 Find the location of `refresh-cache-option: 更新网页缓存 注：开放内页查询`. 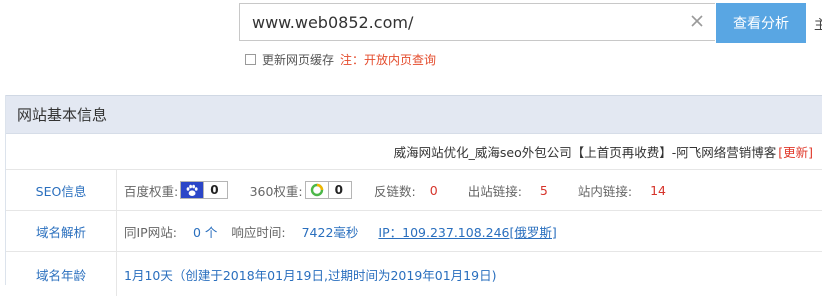

refresh-cache-option: 更新网页缓存 注：开放内页查询 is located at coordinates (340, 59).